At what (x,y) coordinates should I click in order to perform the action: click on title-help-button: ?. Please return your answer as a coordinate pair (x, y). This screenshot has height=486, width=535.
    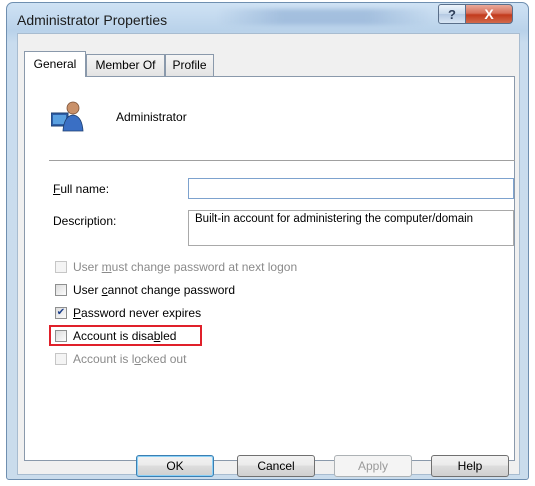
    Looking at the image, I should click on (452, 14).